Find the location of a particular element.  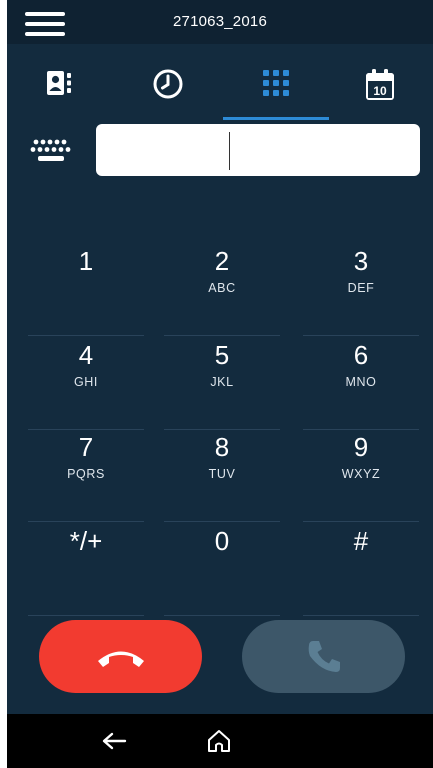

call-button is located at coordinates (323, 656).